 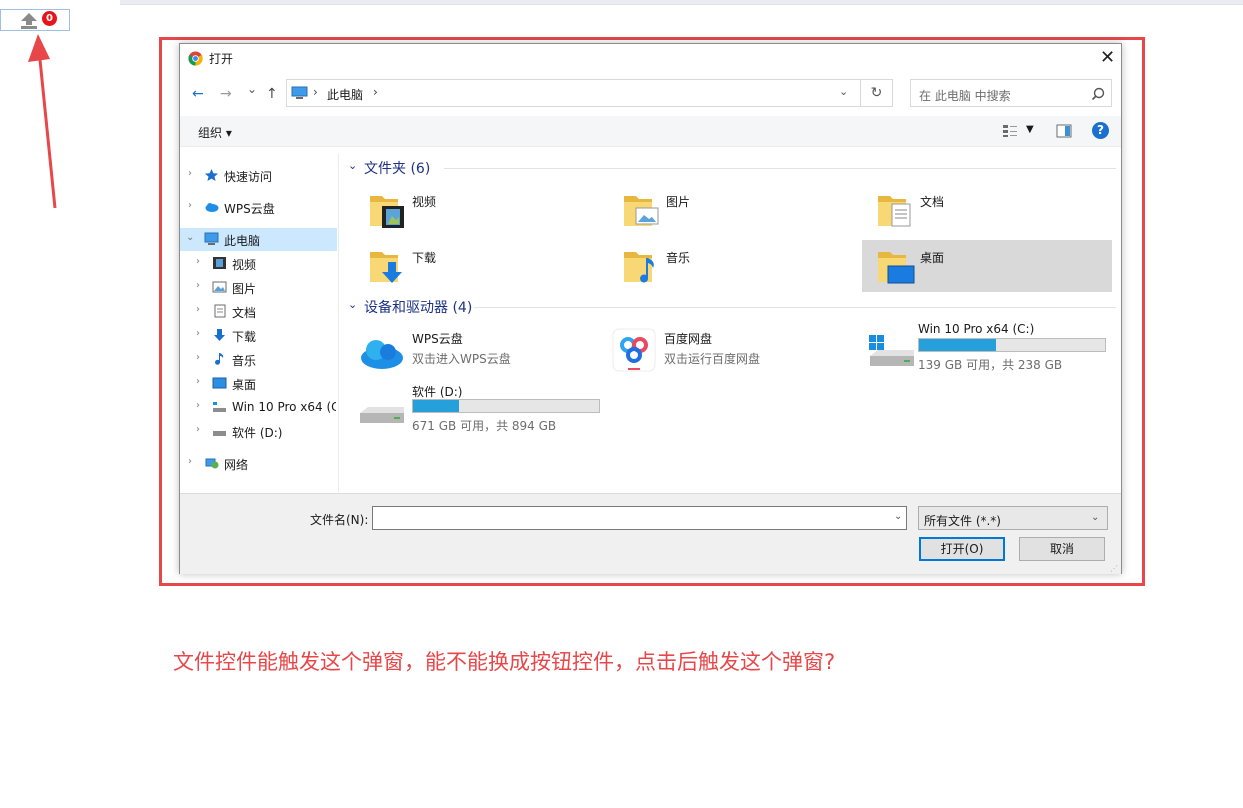 What do you see at coordinates (639, 518) in the screenshot?
I see `filename-input` at bounding box center [639, 518].